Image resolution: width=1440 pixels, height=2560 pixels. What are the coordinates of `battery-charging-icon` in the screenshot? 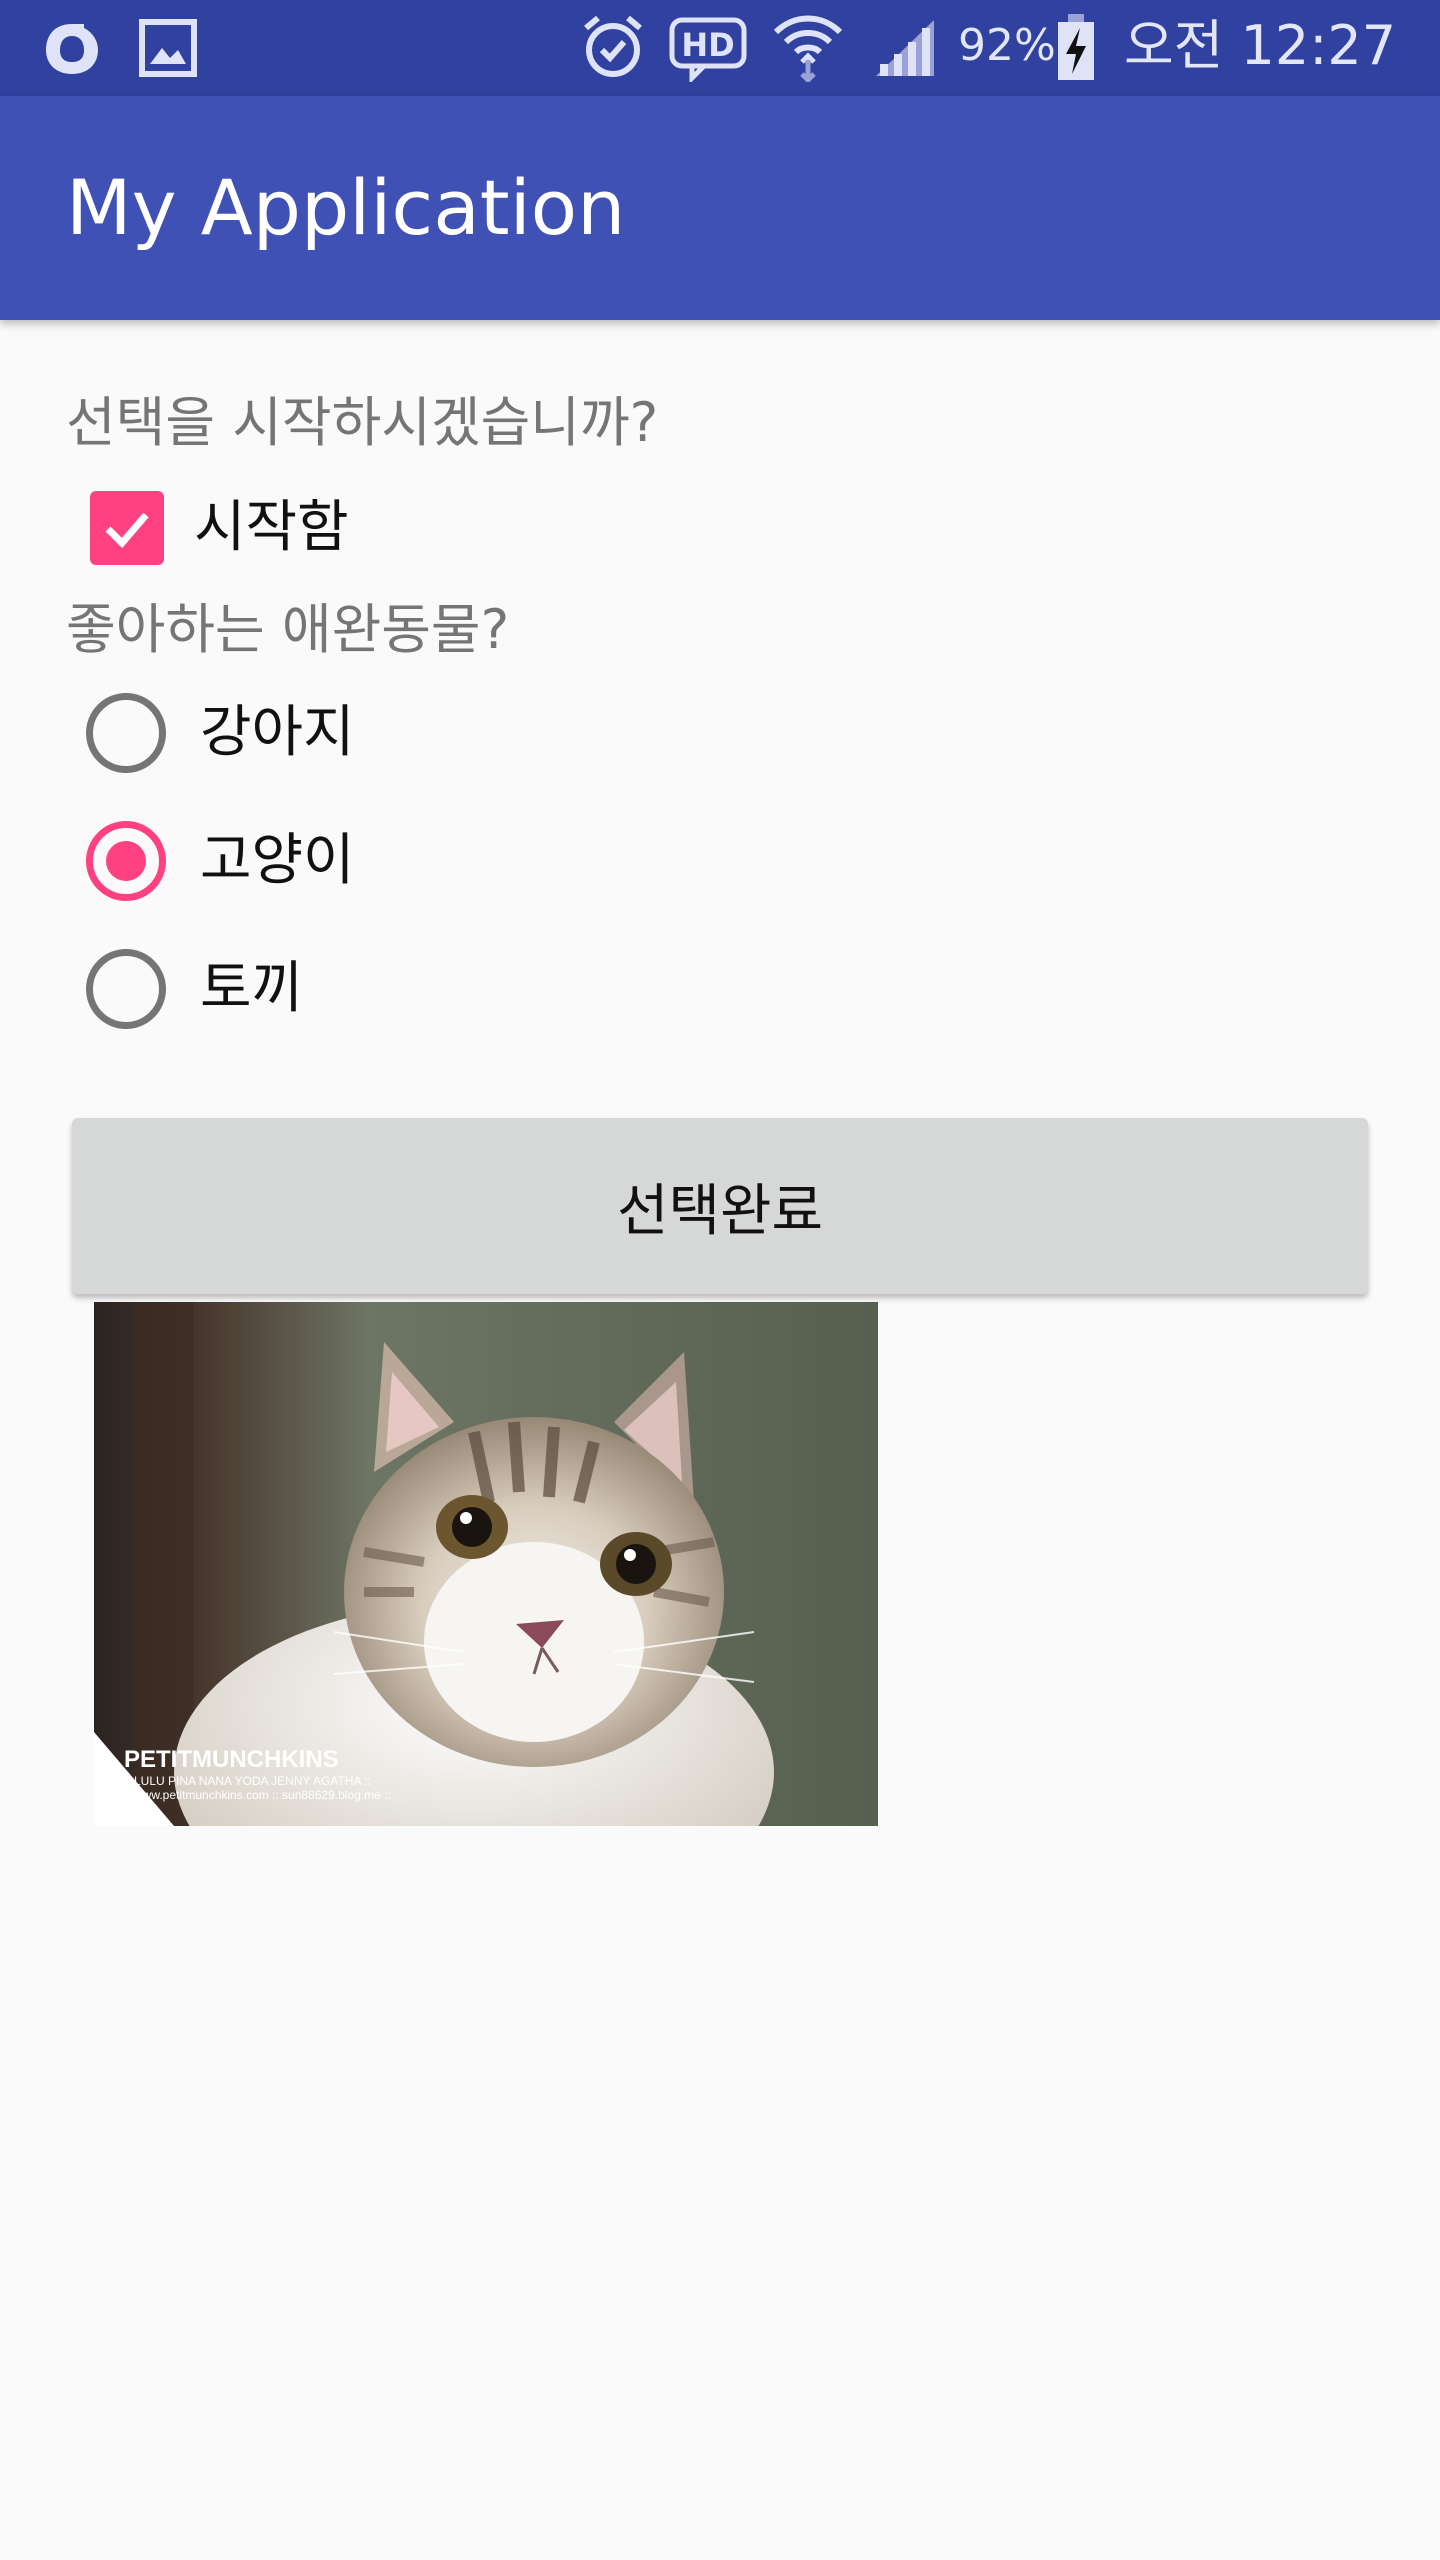 It's located at (1076, 47).